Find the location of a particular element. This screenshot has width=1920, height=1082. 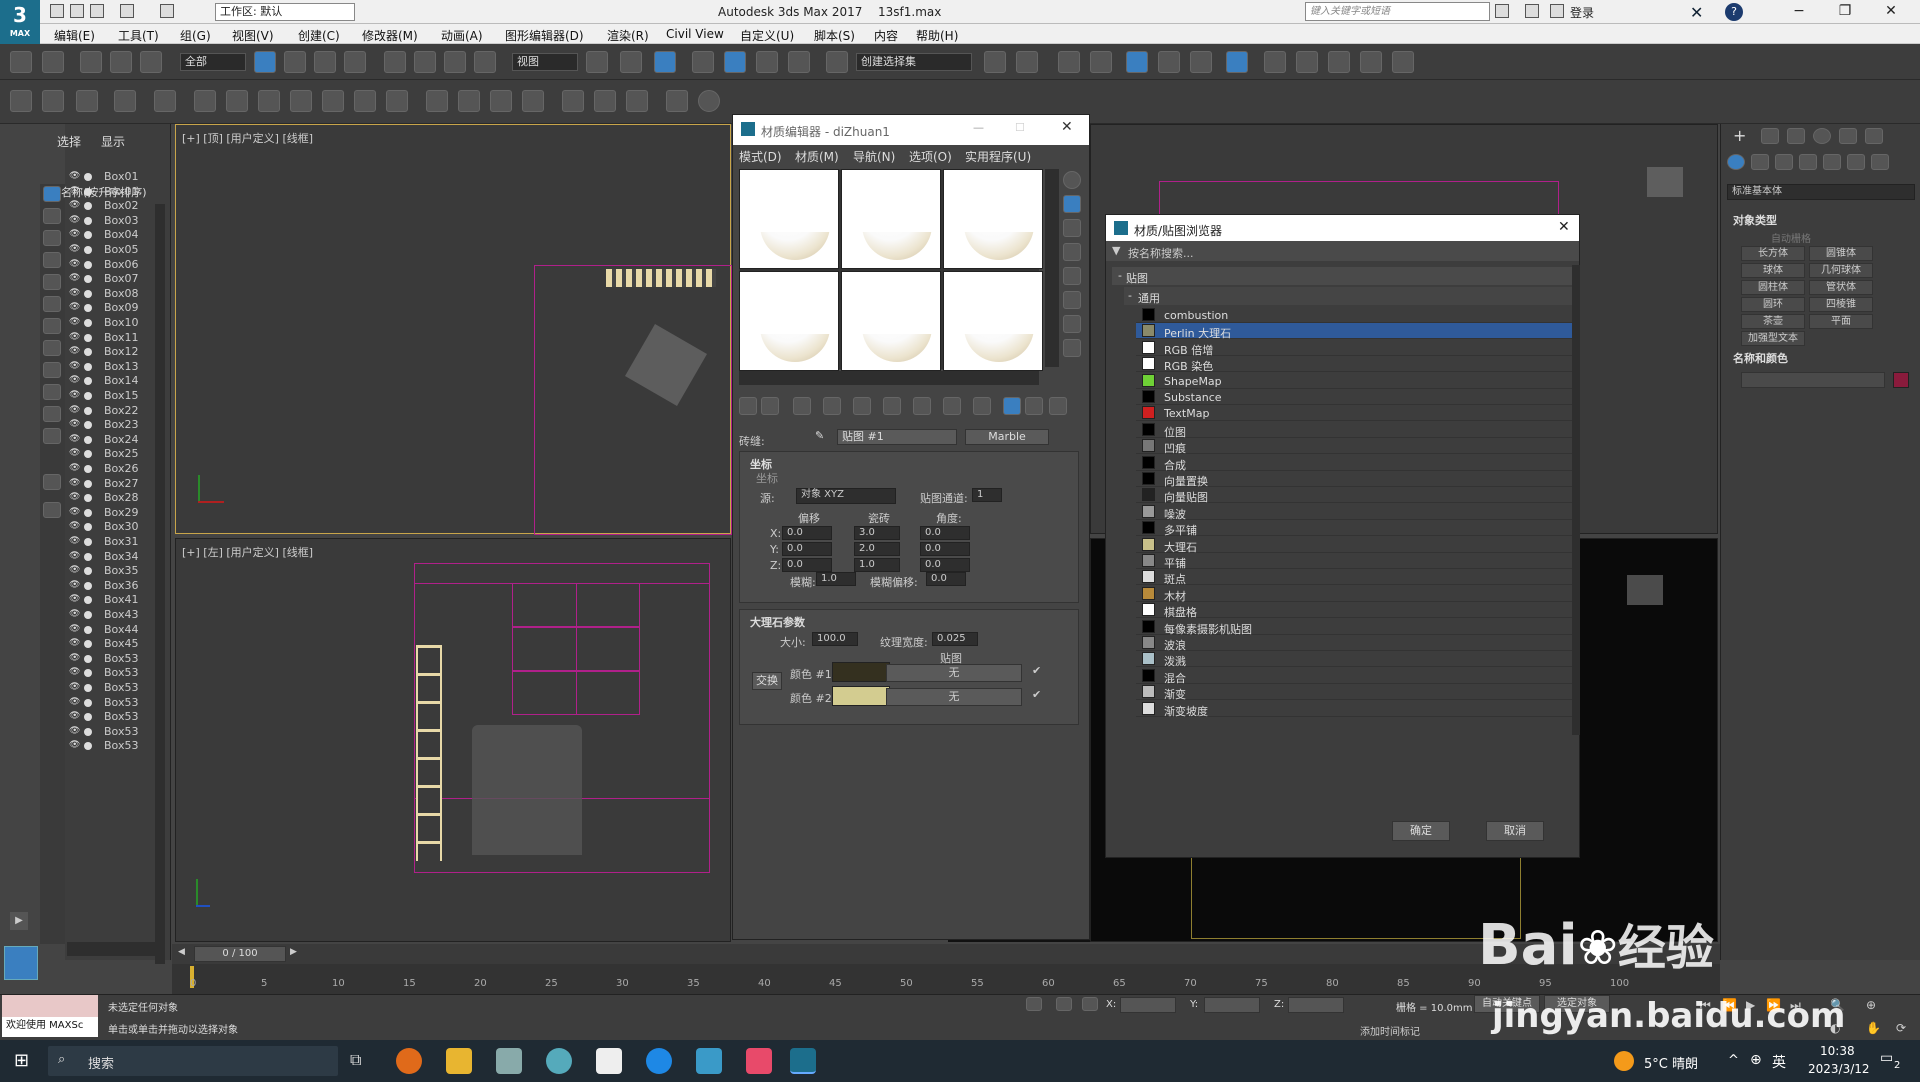

bone-filter-icon is located at coordinates (52, 392).